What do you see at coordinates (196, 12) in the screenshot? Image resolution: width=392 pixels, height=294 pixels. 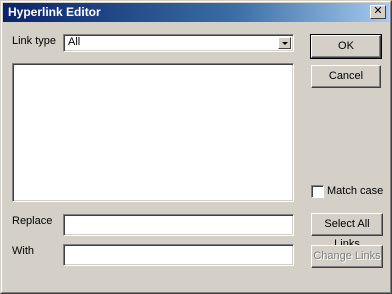 I see `title-bar: Hyperlink Editor ✕` at bounding box center [196, 12].